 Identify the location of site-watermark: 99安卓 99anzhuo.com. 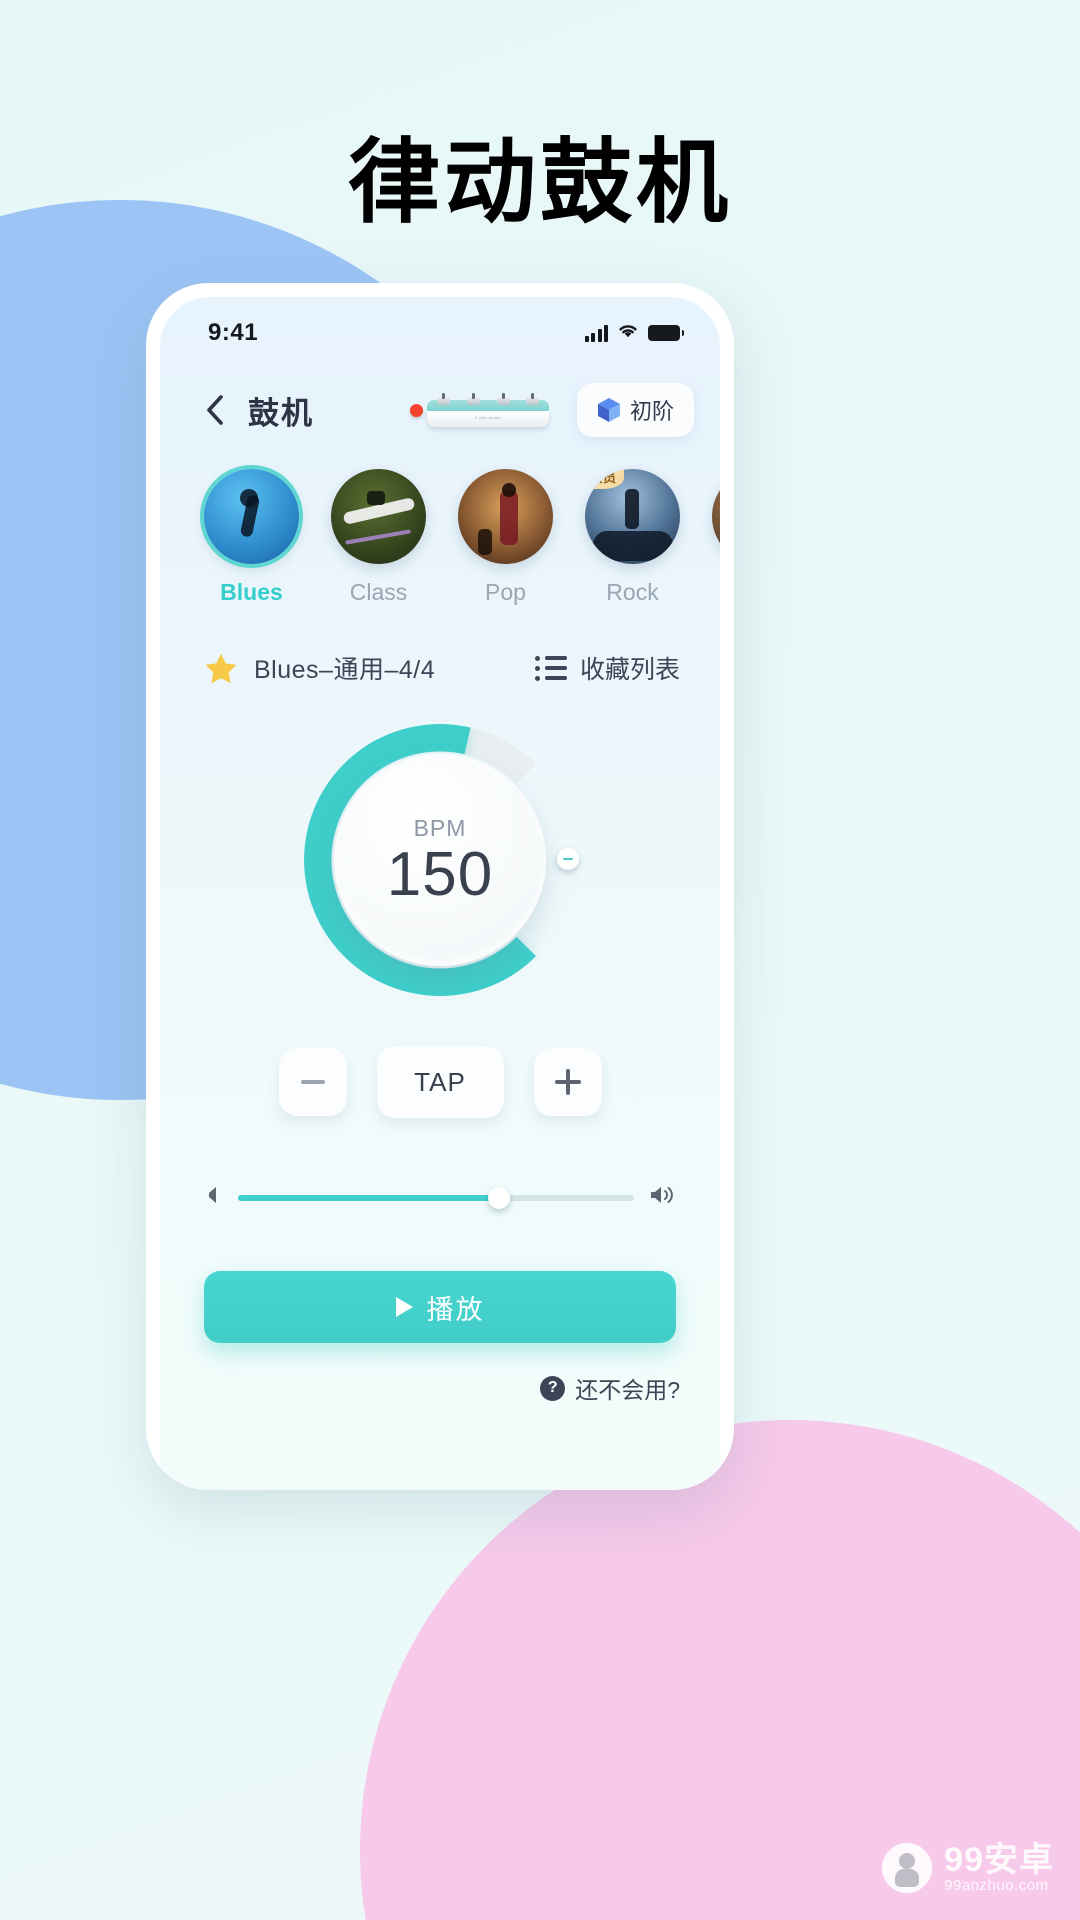
(968, 1867).